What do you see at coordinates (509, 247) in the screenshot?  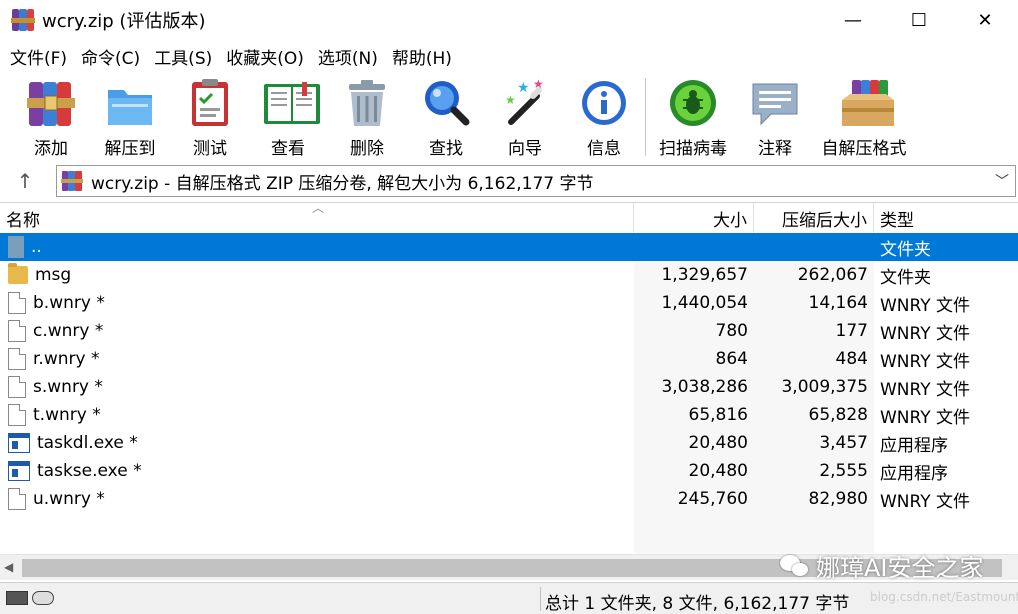 I see `table-row: .. 文件夹` at bounding box center [509, 247].